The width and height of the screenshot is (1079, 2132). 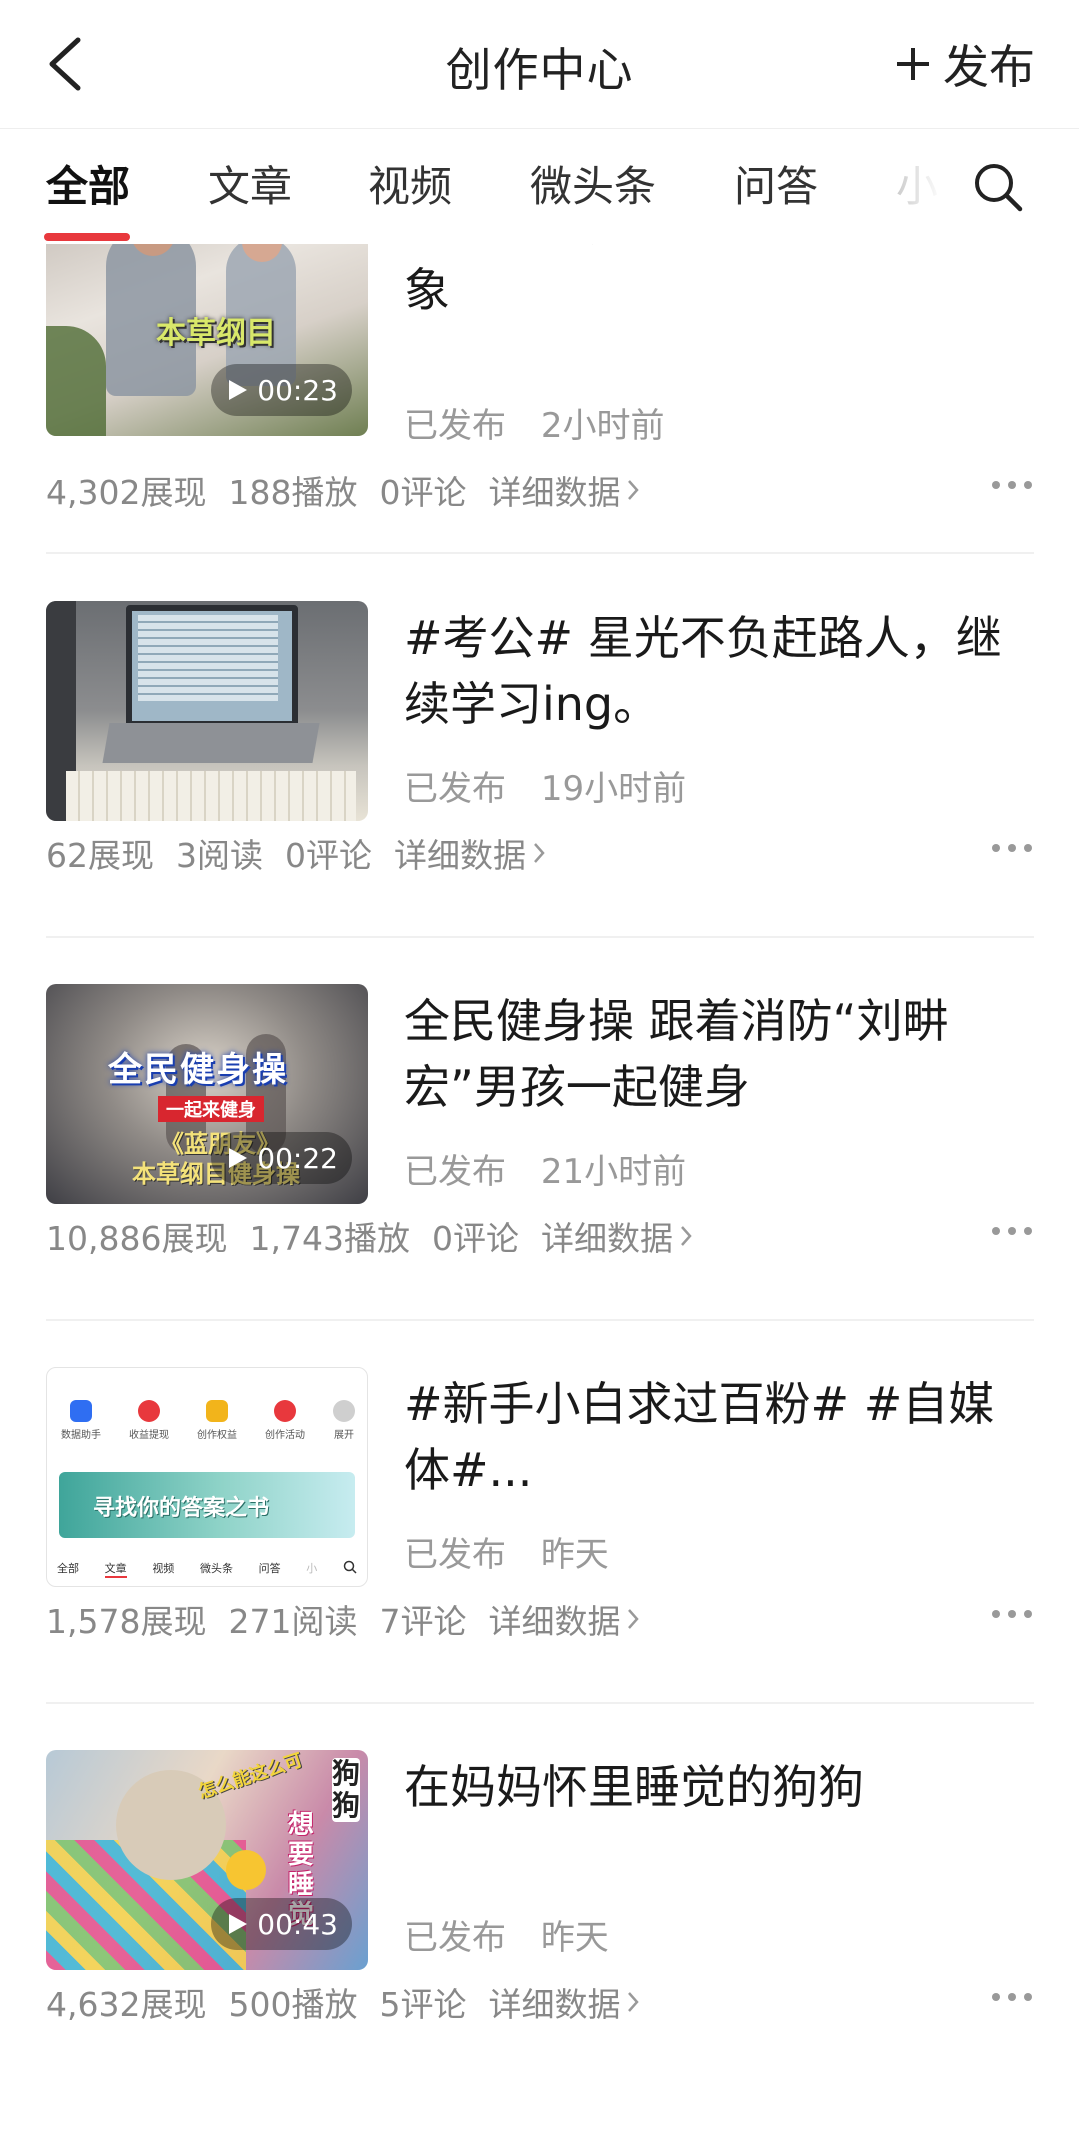 I want to click on video-thumbnail: 本草纲目 00:23, so click(x=207, y=326).